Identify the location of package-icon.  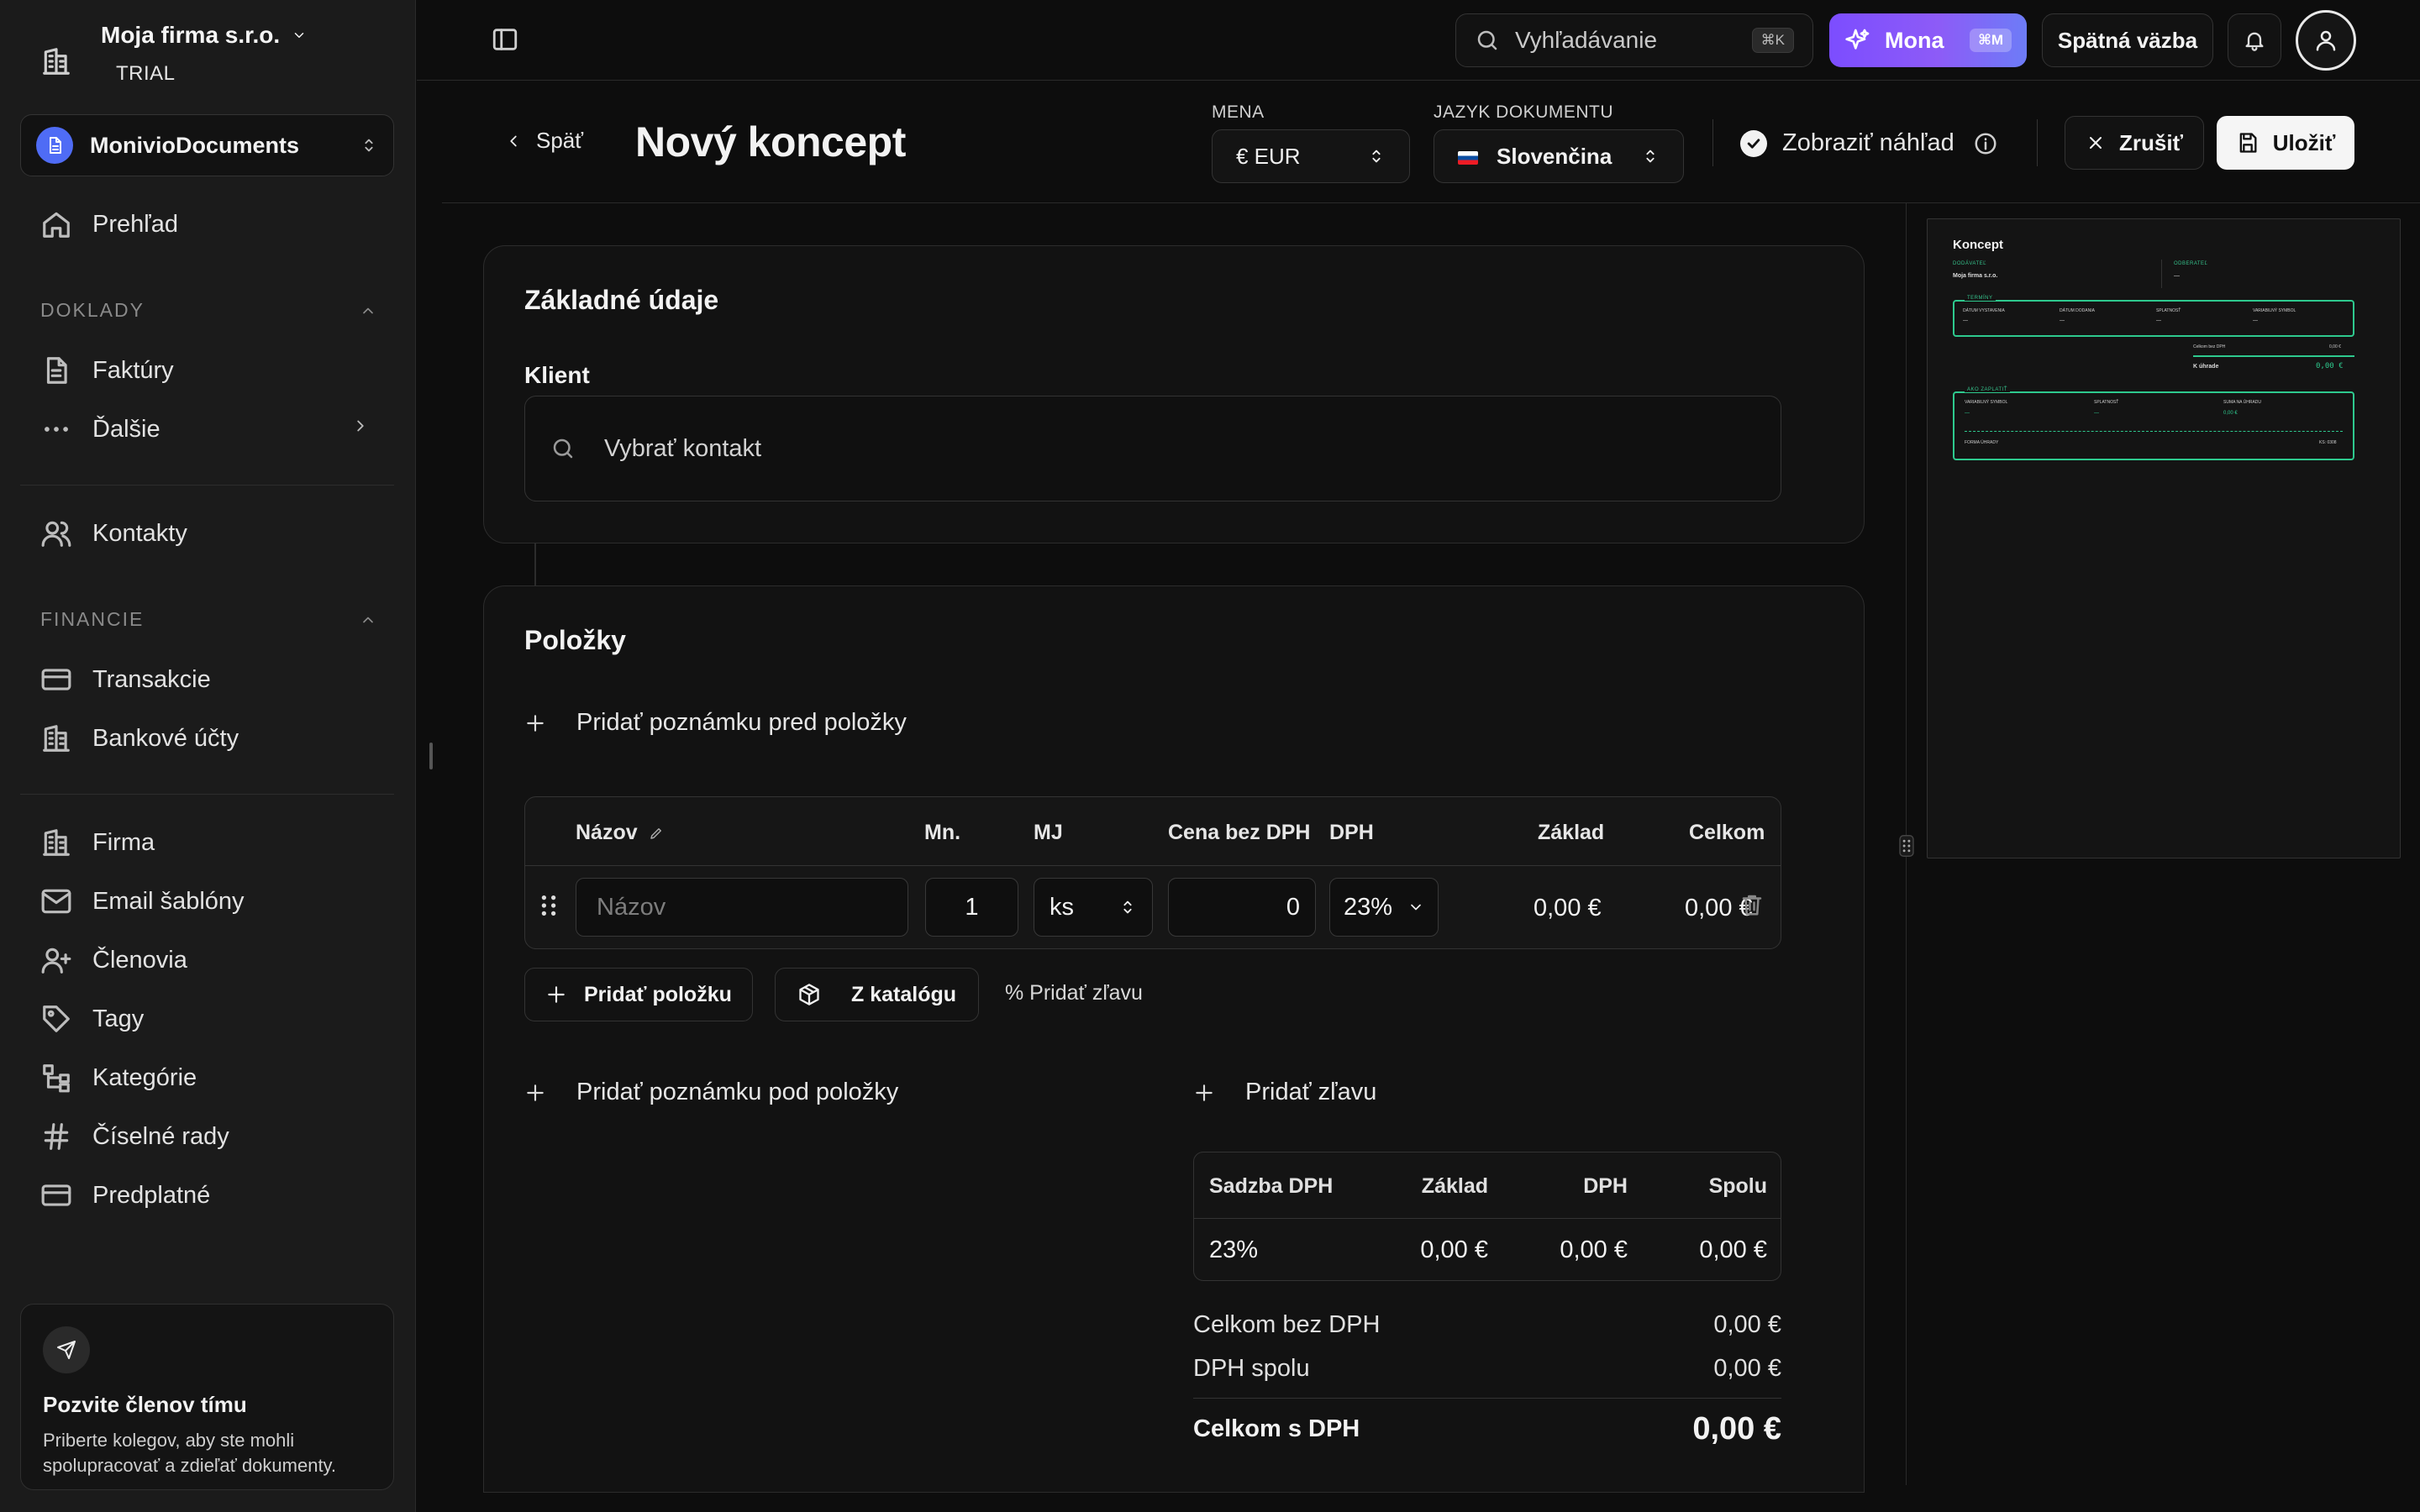
(809, 994).